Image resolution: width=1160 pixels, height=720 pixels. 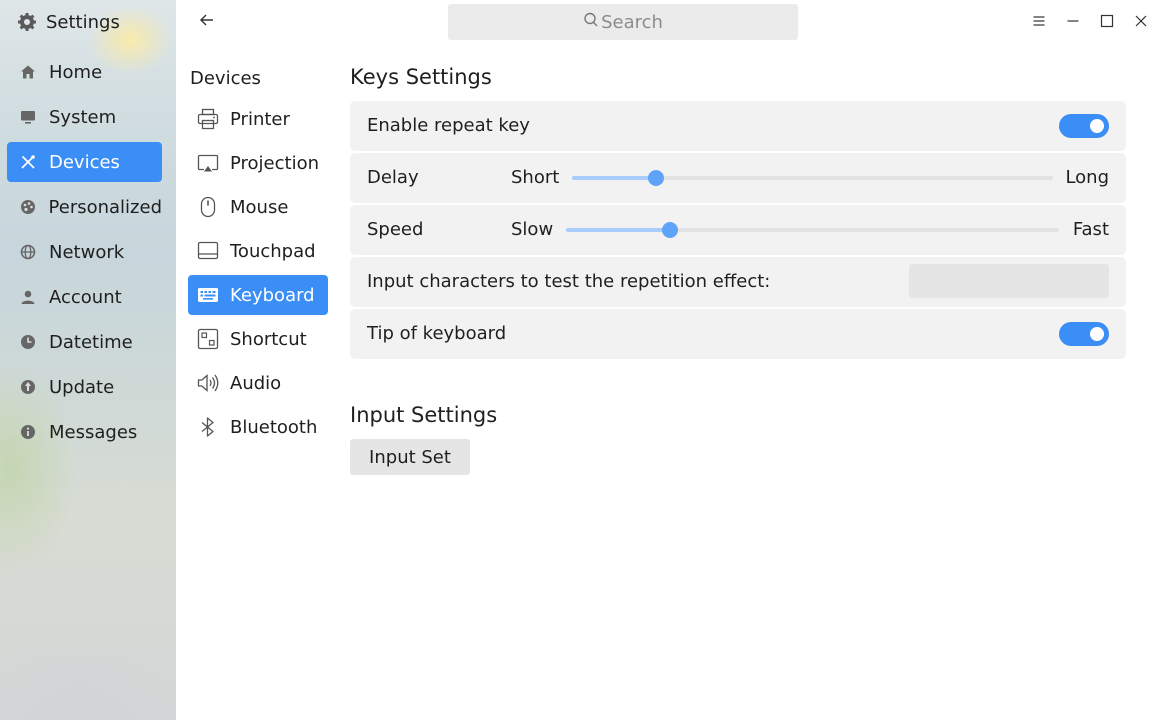 I want to click on update-icon, so click(x=28, y=387).